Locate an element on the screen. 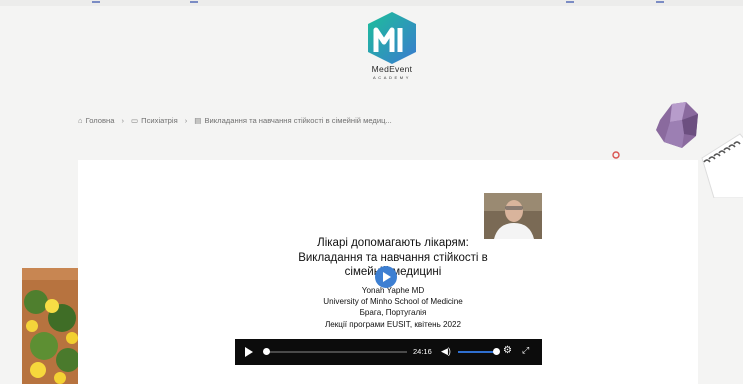 The image size is (743, 384). flowers-decoration is located at coordinates (52, 326).